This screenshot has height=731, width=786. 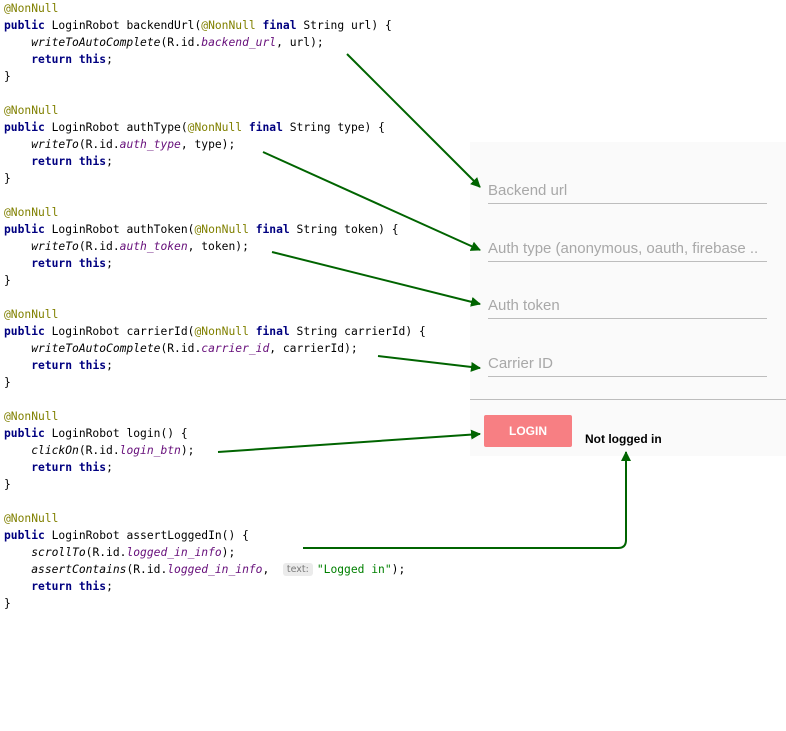 I want to click on arrow-backend-url, so click(x=413, y=120).